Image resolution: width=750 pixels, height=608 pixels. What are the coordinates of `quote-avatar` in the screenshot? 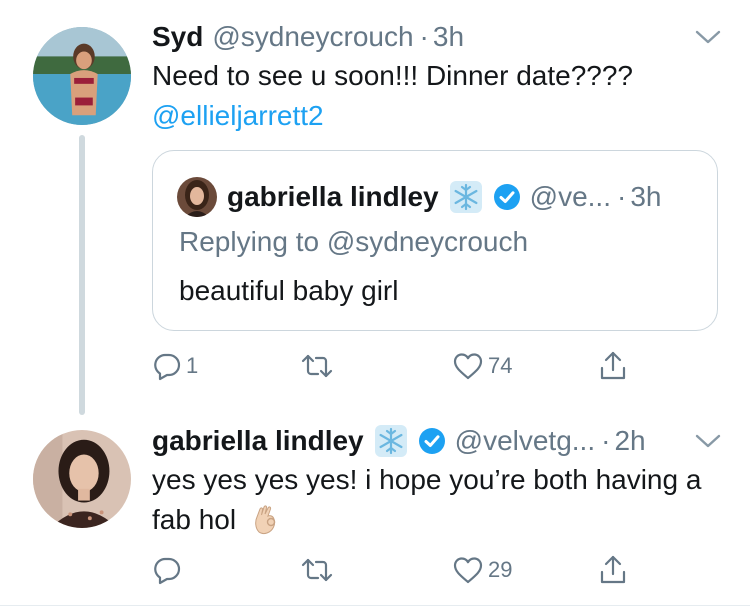 It's located at (197, 197).